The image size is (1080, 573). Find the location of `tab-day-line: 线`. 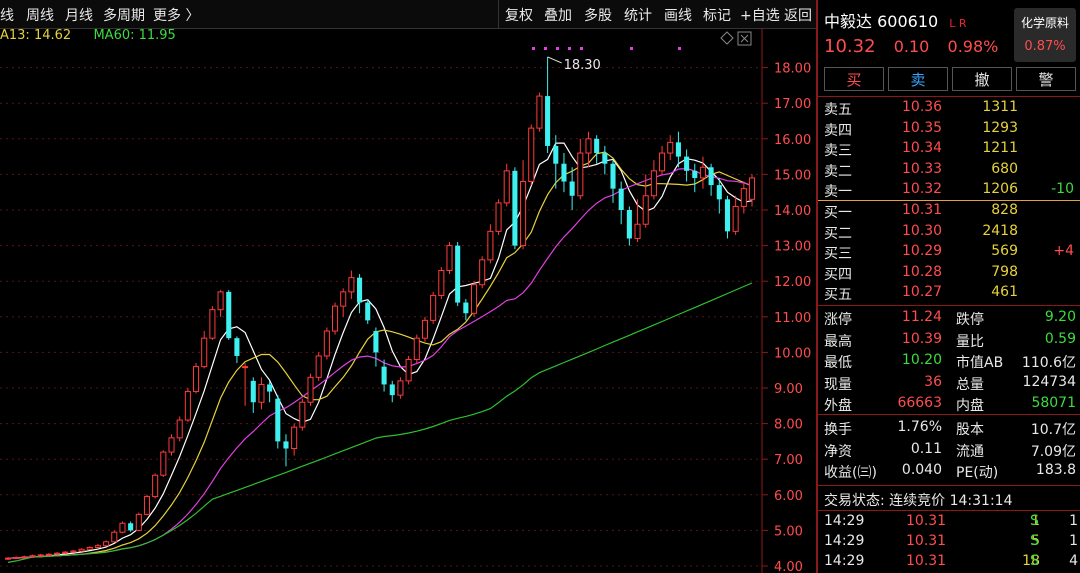

tab-day-line: 线 is located at coordinates (7, 15).